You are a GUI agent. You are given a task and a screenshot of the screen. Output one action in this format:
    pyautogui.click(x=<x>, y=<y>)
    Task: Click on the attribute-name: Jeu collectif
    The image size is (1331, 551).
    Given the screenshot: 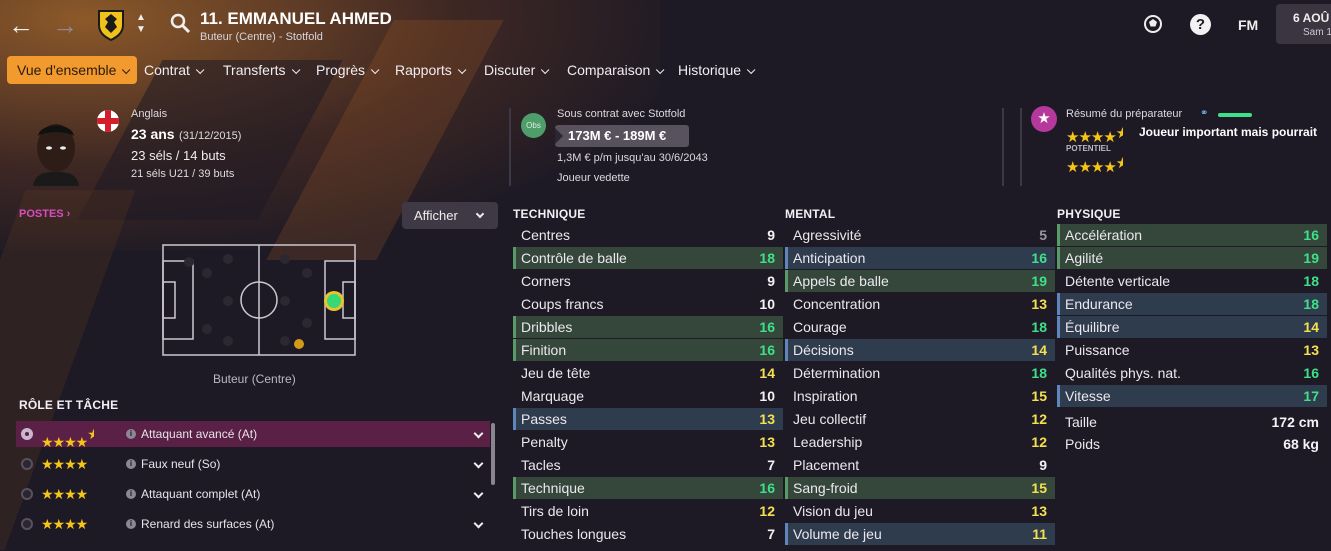 What is the action you would take?
    pyautogui.click(x=830, y=419)
    